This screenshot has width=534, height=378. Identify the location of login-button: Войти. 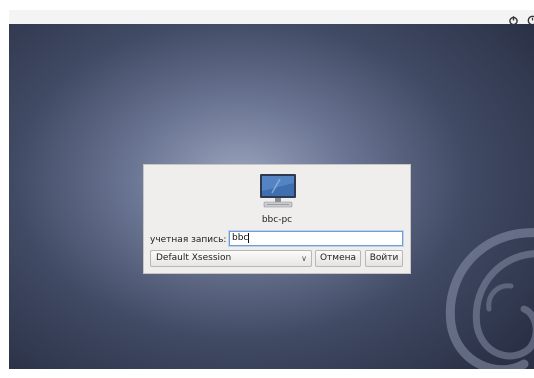
(384, 258).